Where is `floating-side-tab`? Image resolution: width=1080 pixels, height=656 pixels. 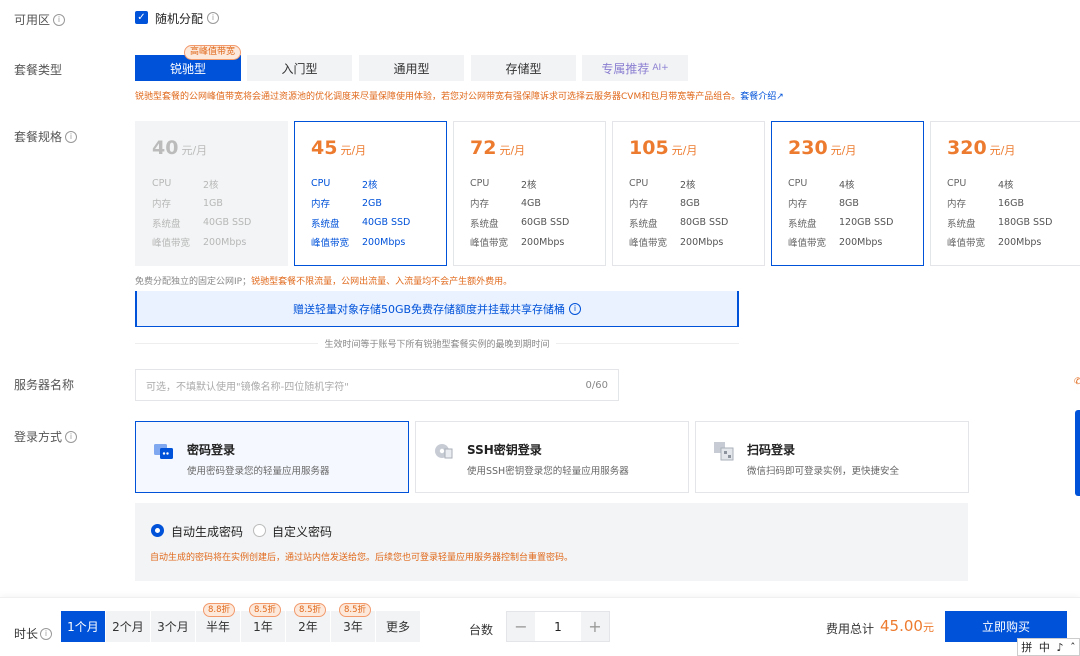 floating-side-tab is located at coordinates (1077, 453).